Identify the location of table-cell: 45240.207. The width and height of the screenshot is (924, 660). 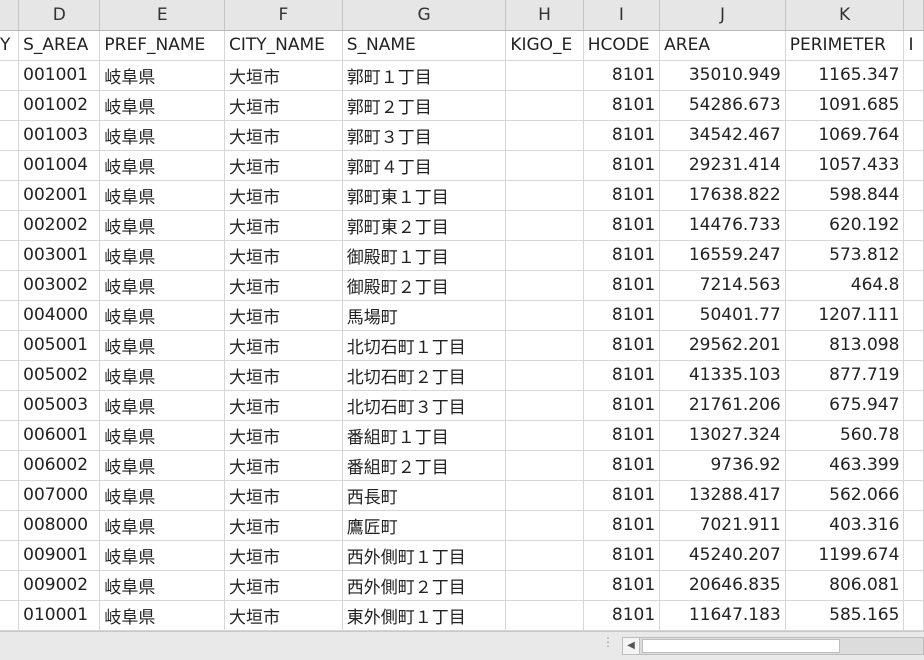
(722, 555).